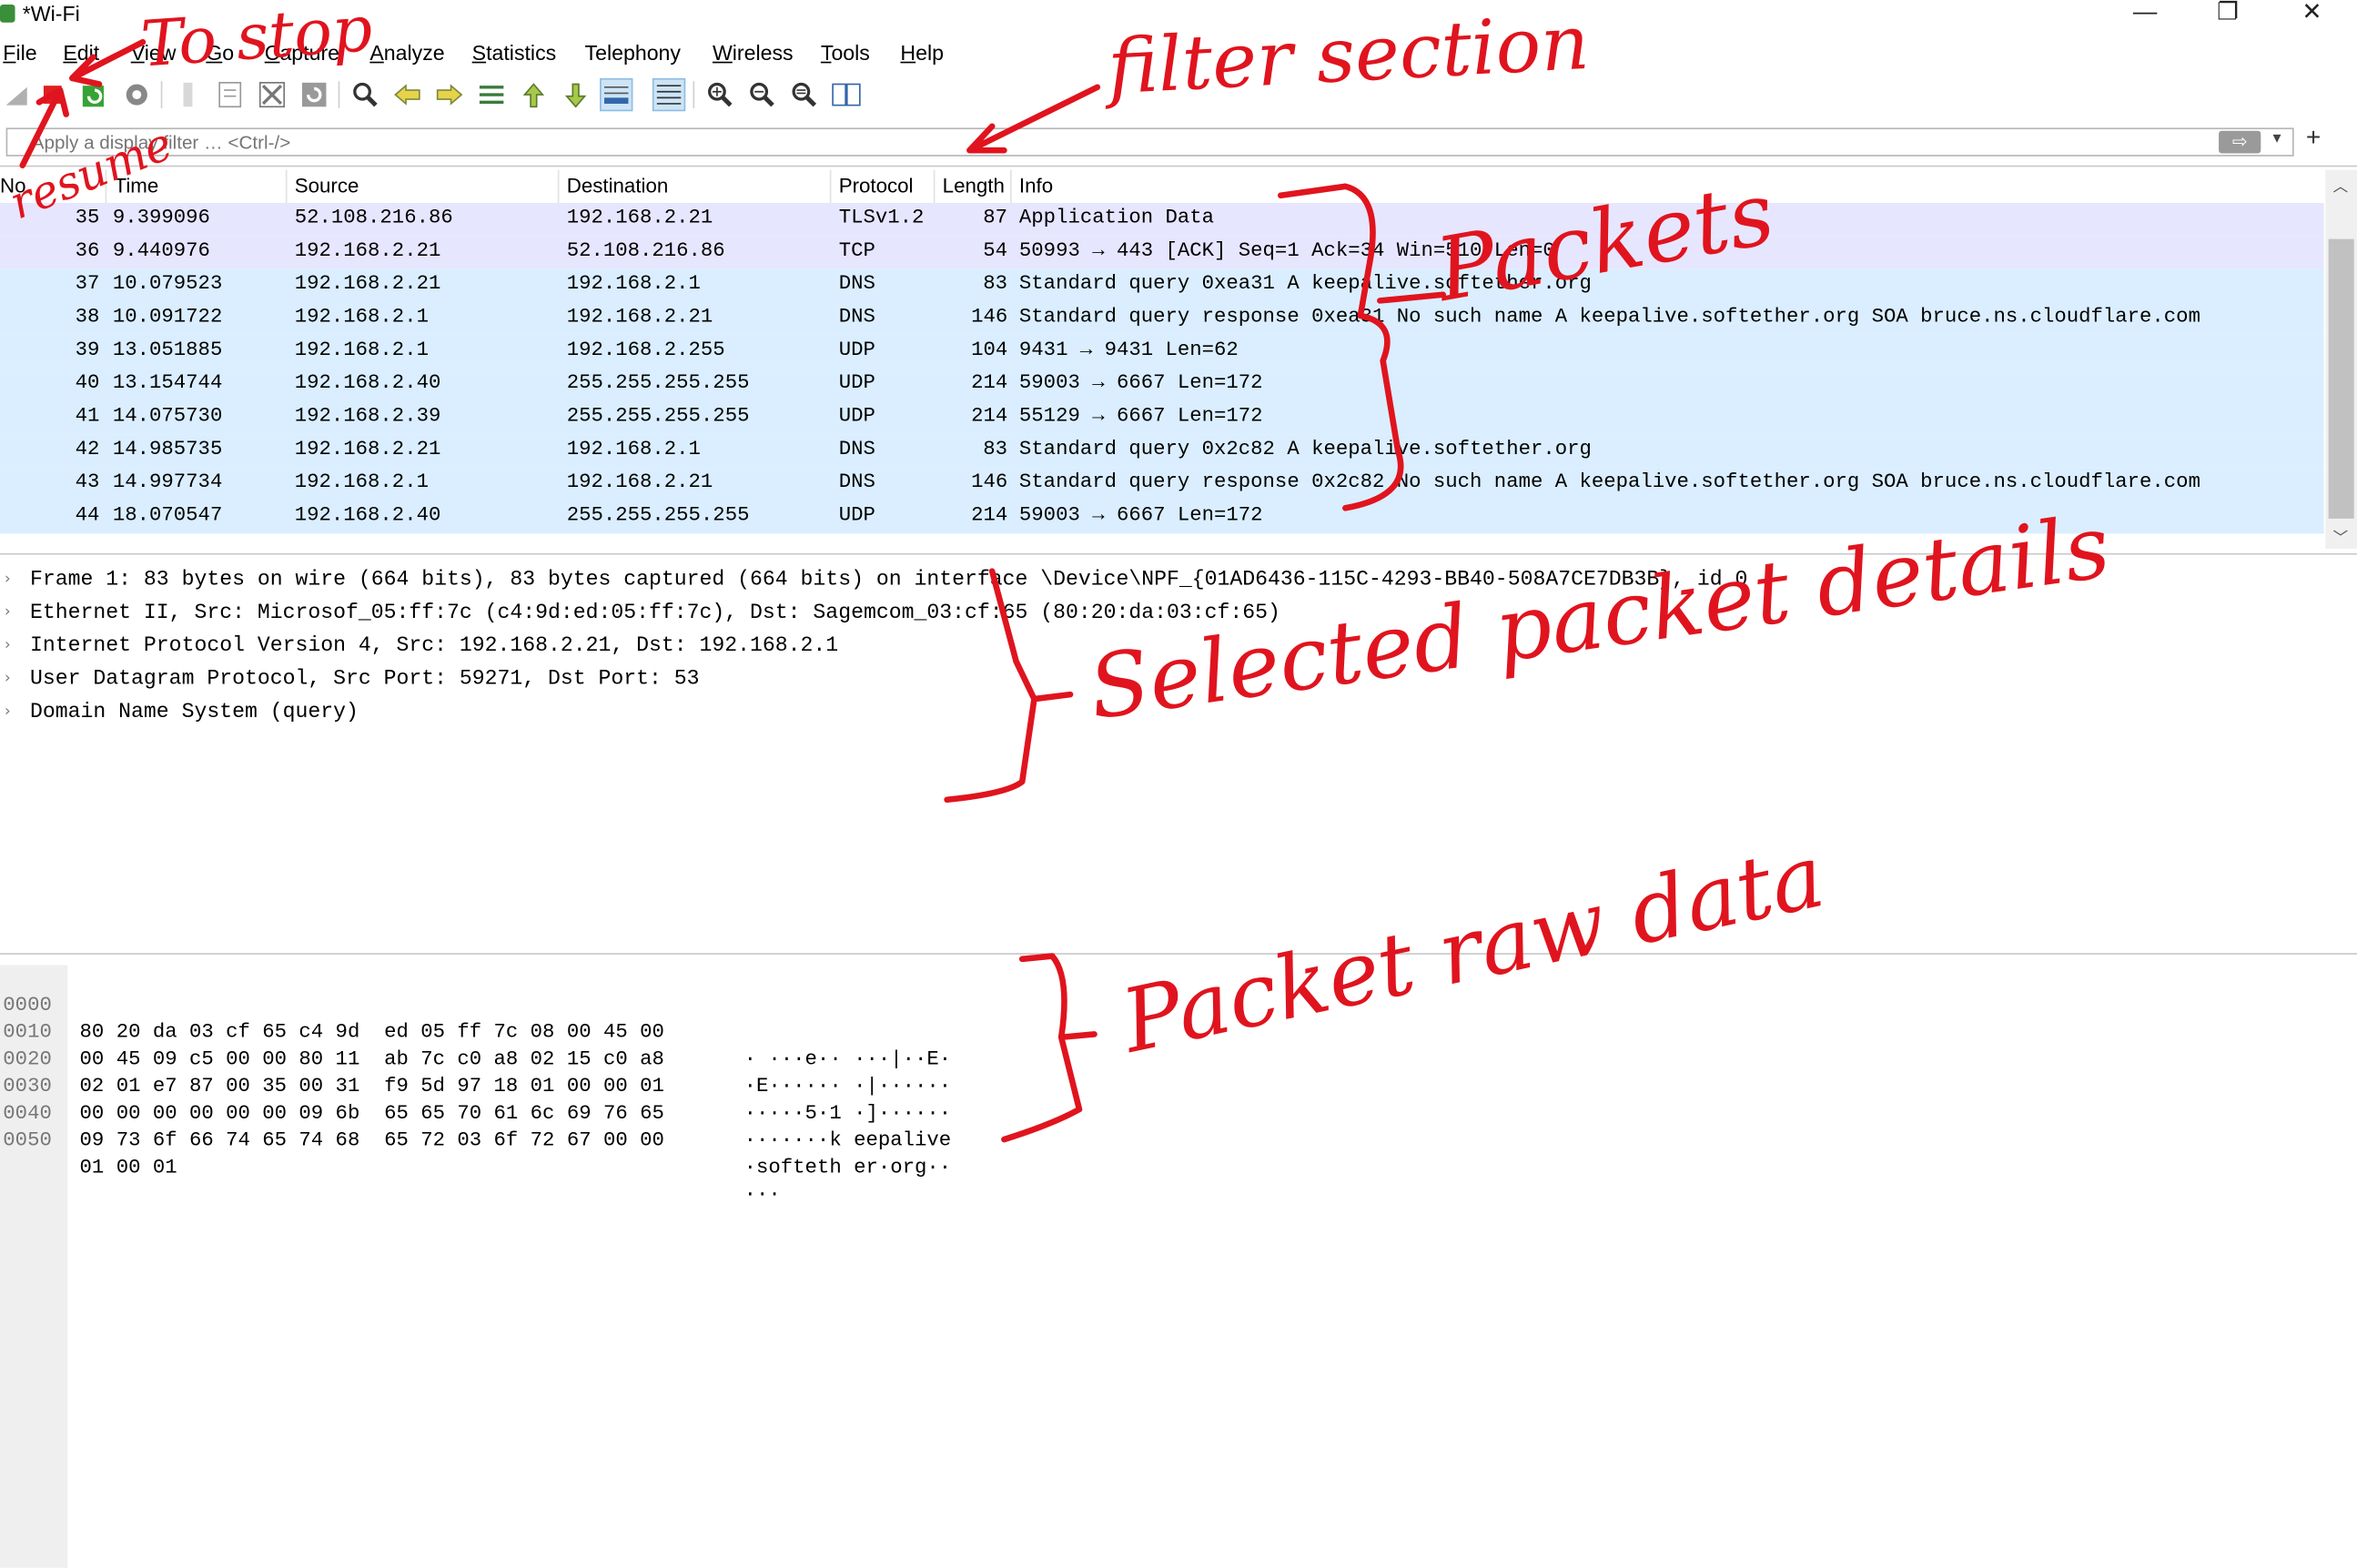 The image size is (2357, 1568). What do you see at coordinates (617, 94) in the screenshot?
I see `autoscroll-icon` at bounding box center [617, 94].